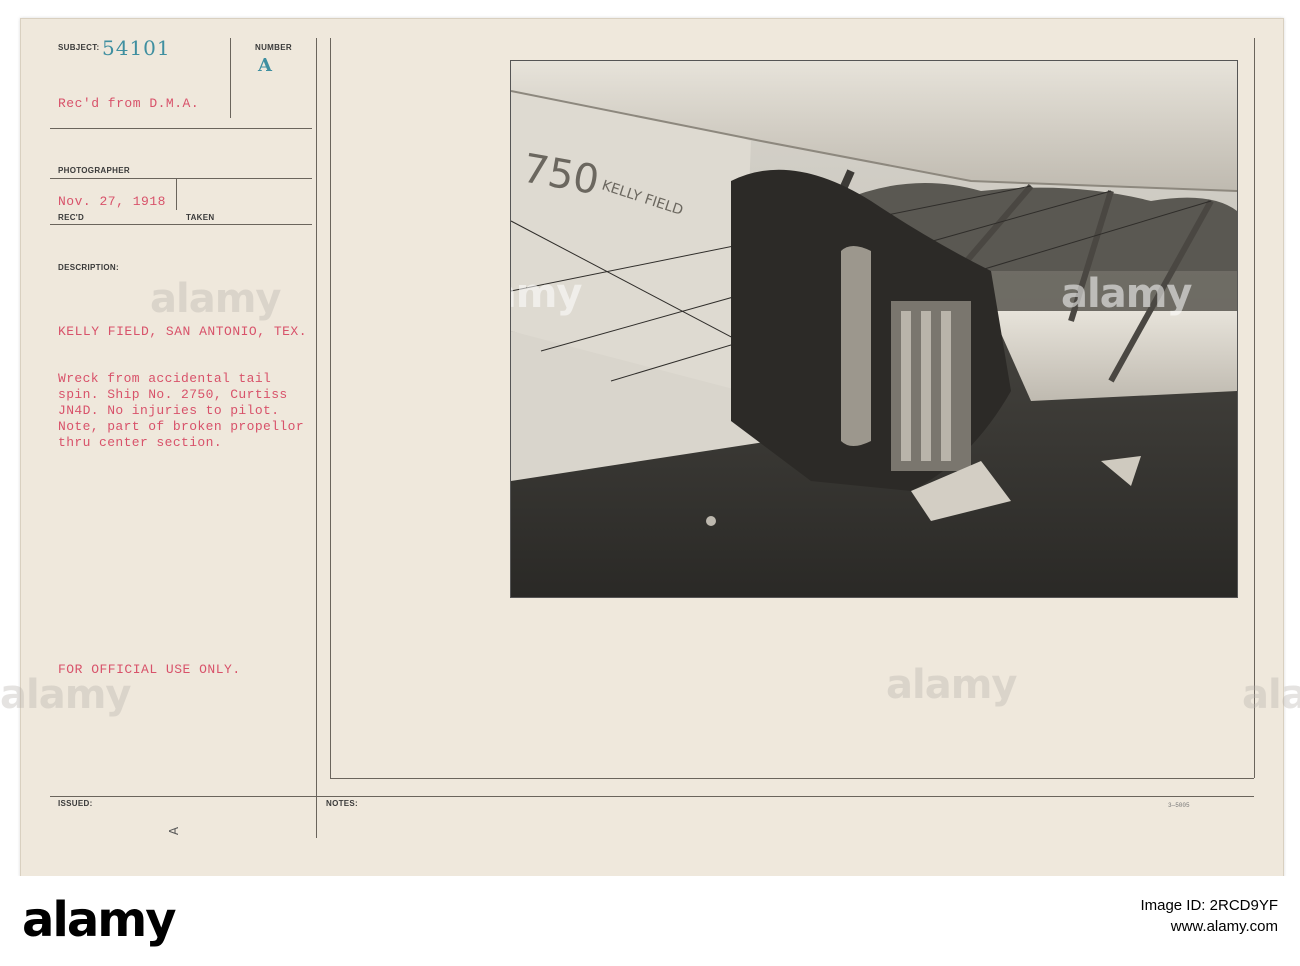  What do you see at coordinates (330, 408) in the screenshot?
I see `right-panel-inner-border` at bounding box center [330, 408].